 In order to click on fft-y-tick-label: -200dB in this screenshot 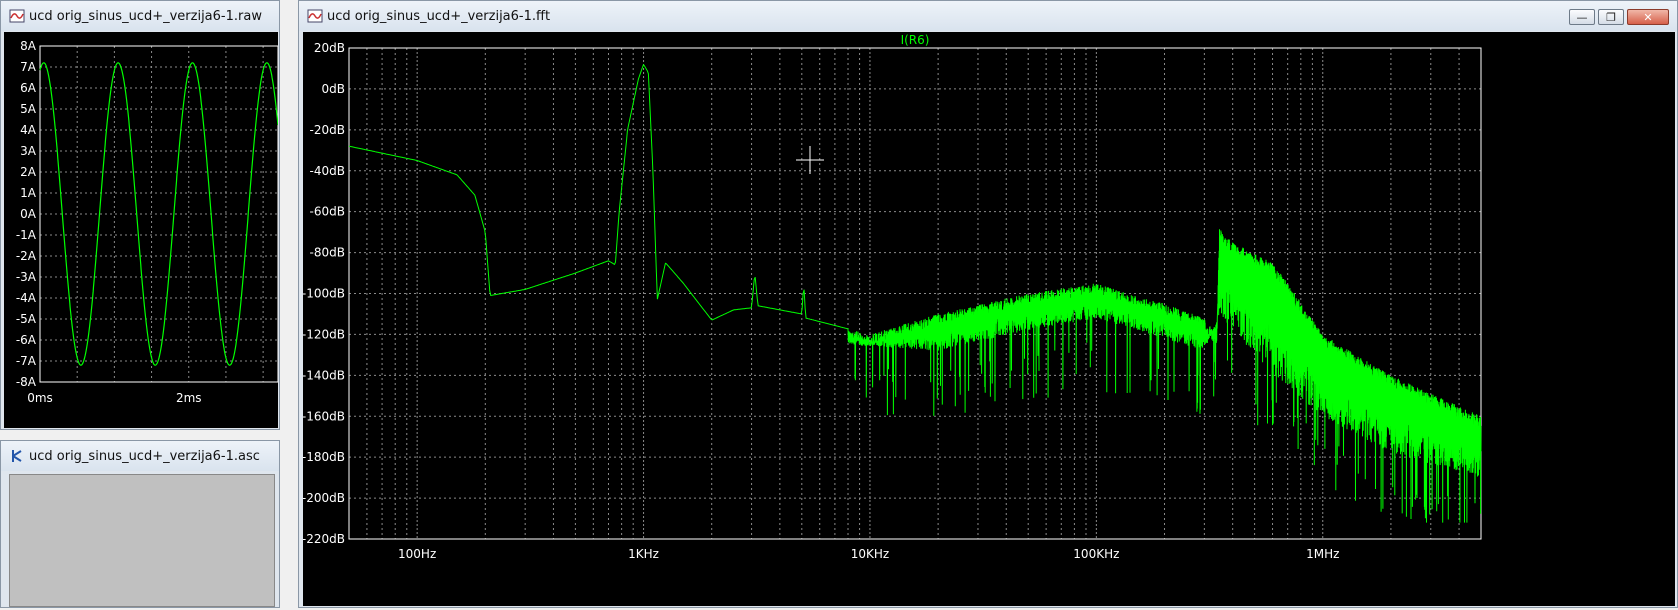, I will do `click(324, 498)`.